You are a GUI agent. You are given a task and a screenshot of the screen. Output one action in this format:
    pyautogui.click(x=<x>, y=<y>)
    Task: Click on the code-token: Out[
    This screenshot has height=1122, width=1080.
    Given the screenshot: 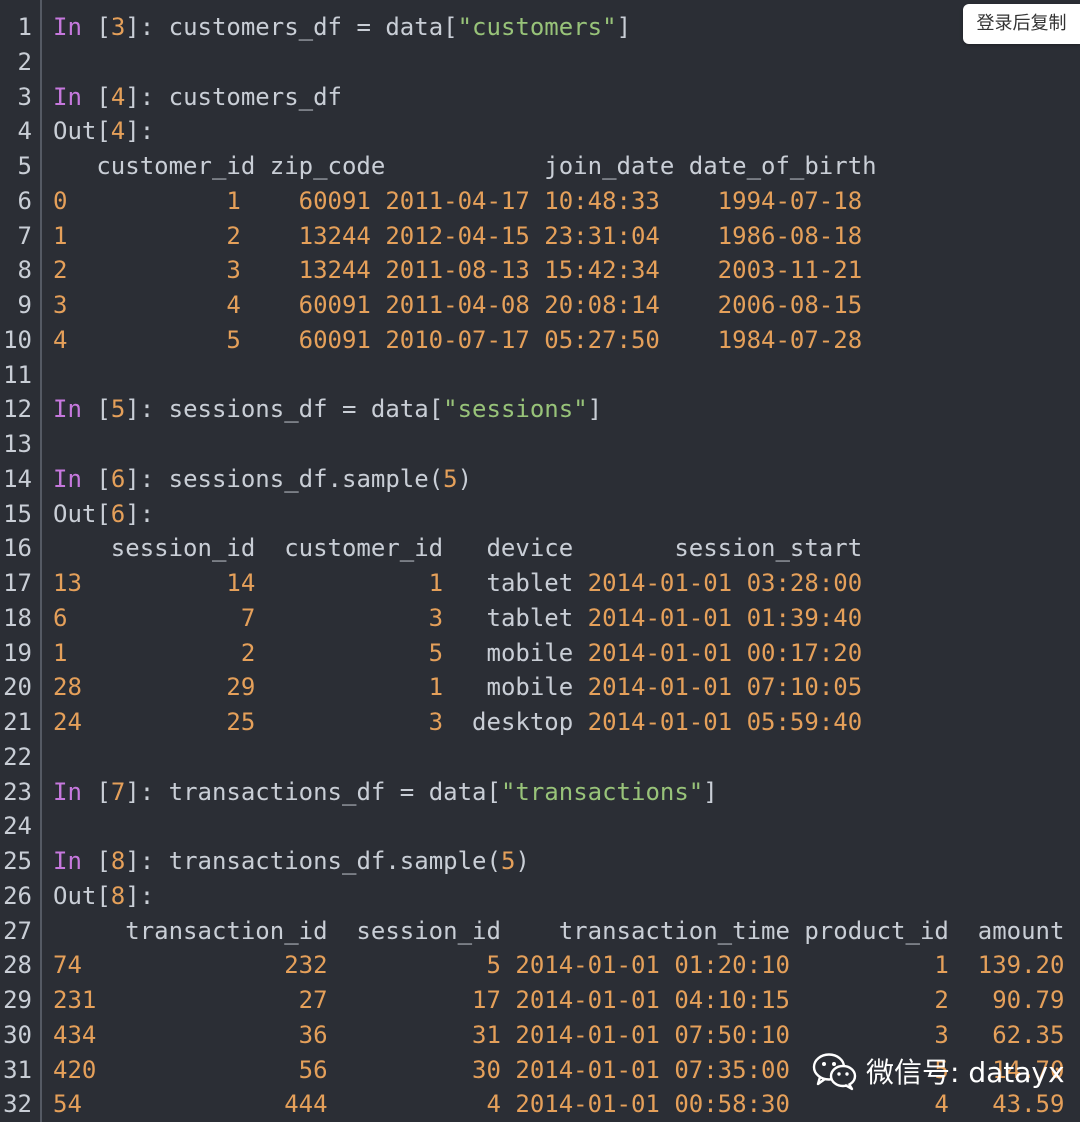 What is the action you would take?
    pyautogui.click(x=82, y=131)
    